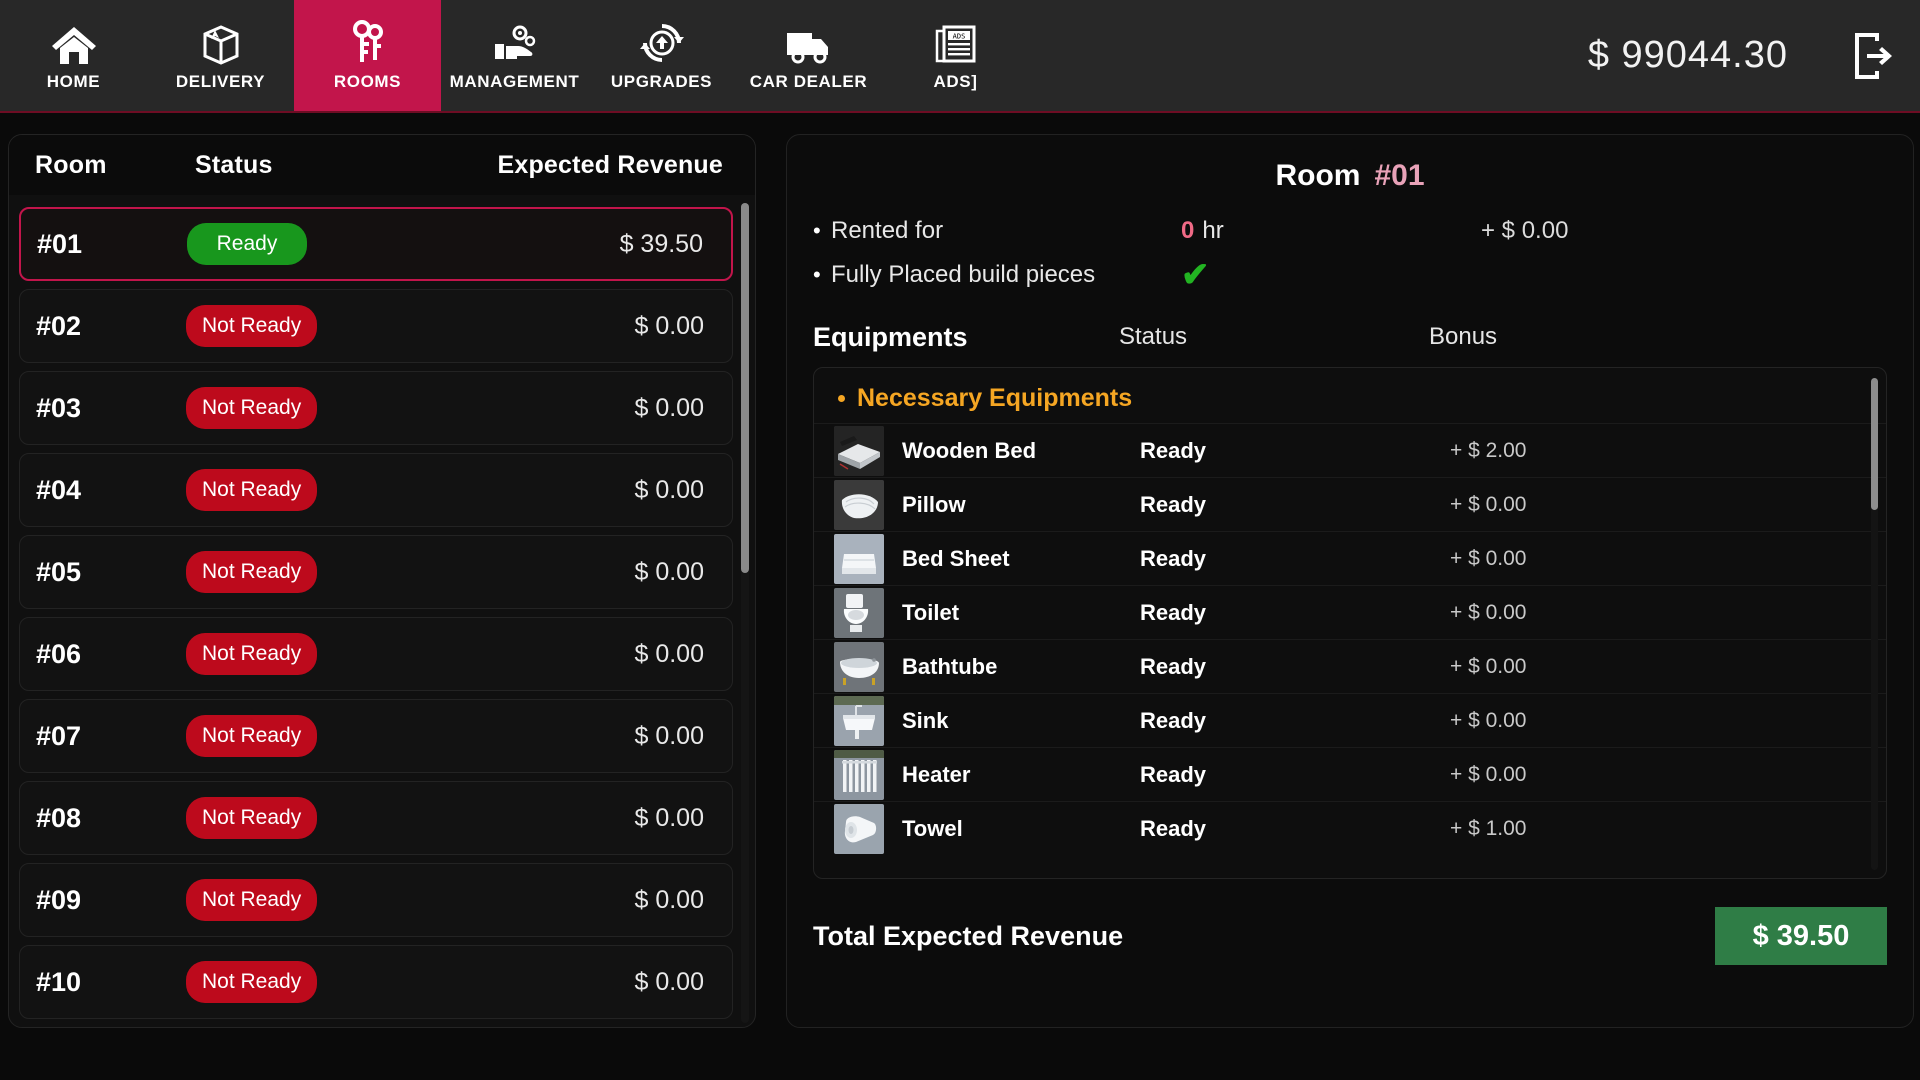 Image resolution: width=1920 pixels, height=1080 pixels. Describe the element at coordinates (968, 935) in the screenshot. I see `total-revenue-label: Total Expected Revenue` at that location.